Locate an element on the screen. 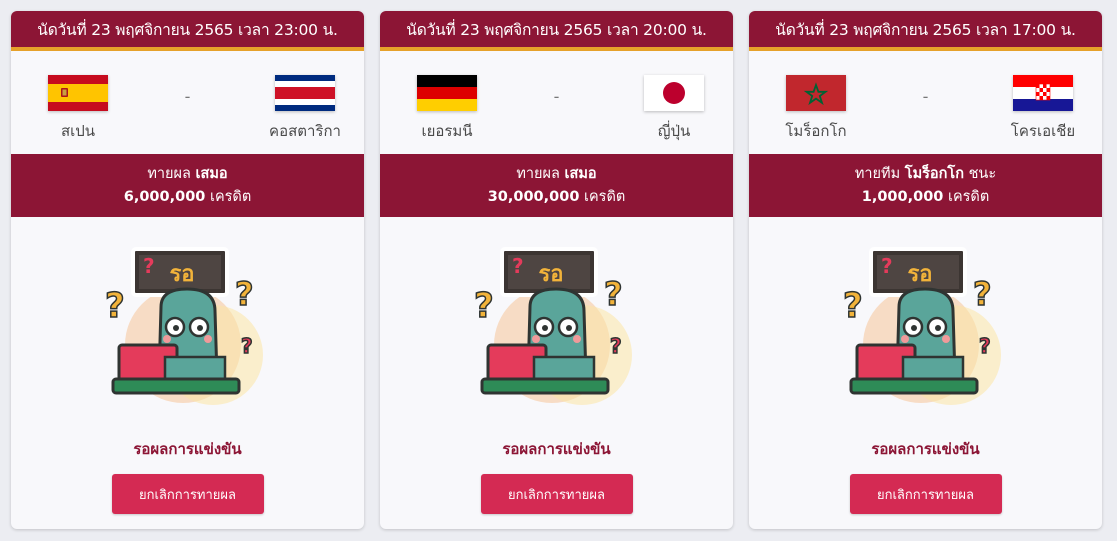  home-team: สเปน is located at coordinates (78, 109).